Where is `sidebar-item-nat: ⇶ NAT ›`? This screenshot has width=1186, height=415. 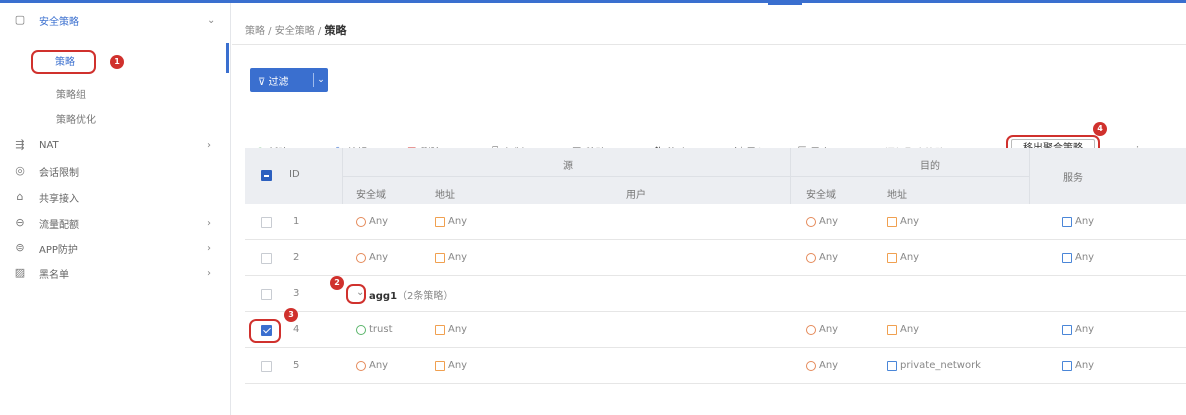
sidebar-item-nat: ⇶ NAT › is located at coordinates (115, 145).